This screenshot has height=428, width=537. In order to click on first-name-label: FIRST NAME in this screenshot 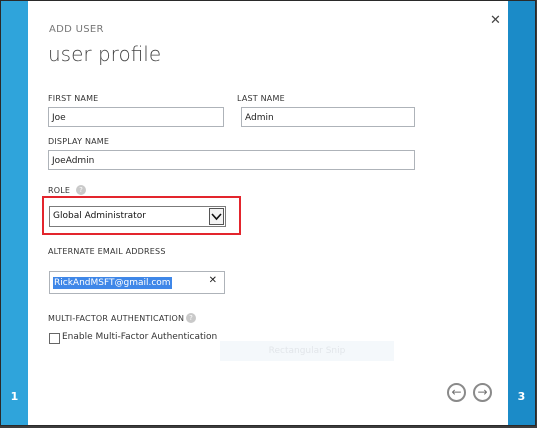, I will do `click(73, 98)`.